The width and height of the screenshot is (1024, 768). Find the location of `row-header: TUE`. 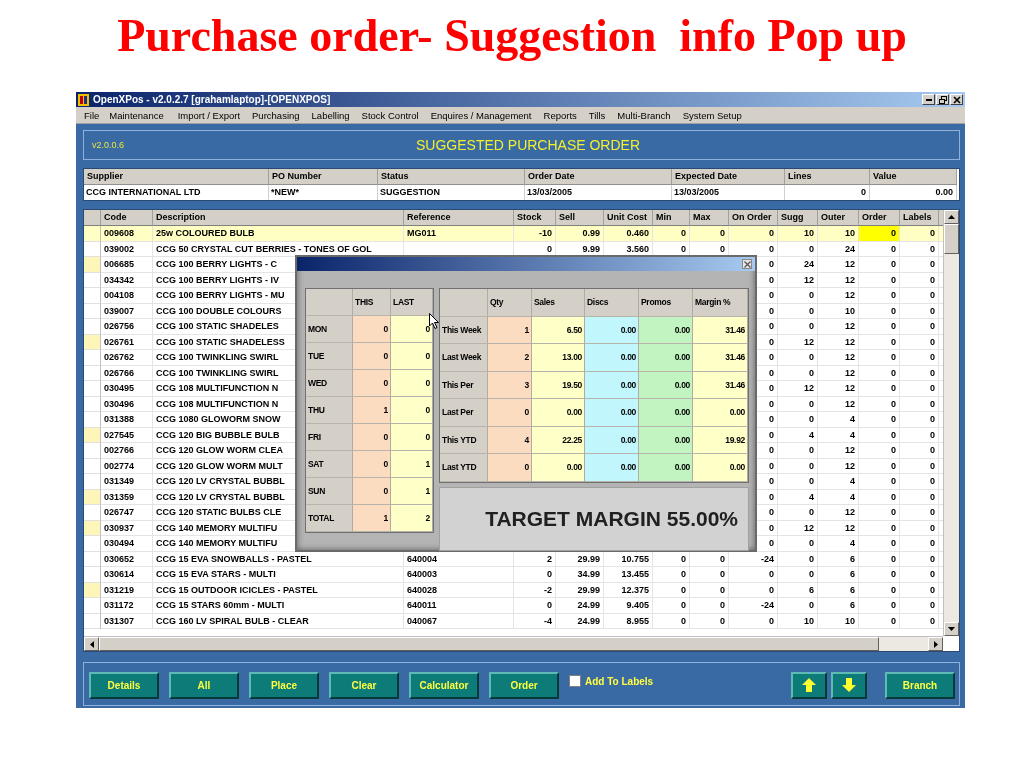

row-header: TUE is located at coordinates (329, 356).